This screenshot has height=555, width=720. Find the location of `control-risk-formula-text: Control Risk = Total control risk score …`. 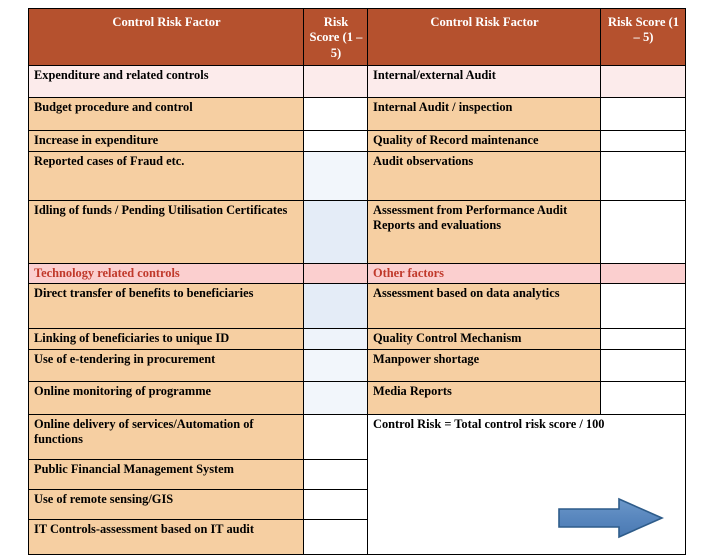

control-risk-formula-text: Control Risk = Total control risk score … is located at coordinates (489, 424).